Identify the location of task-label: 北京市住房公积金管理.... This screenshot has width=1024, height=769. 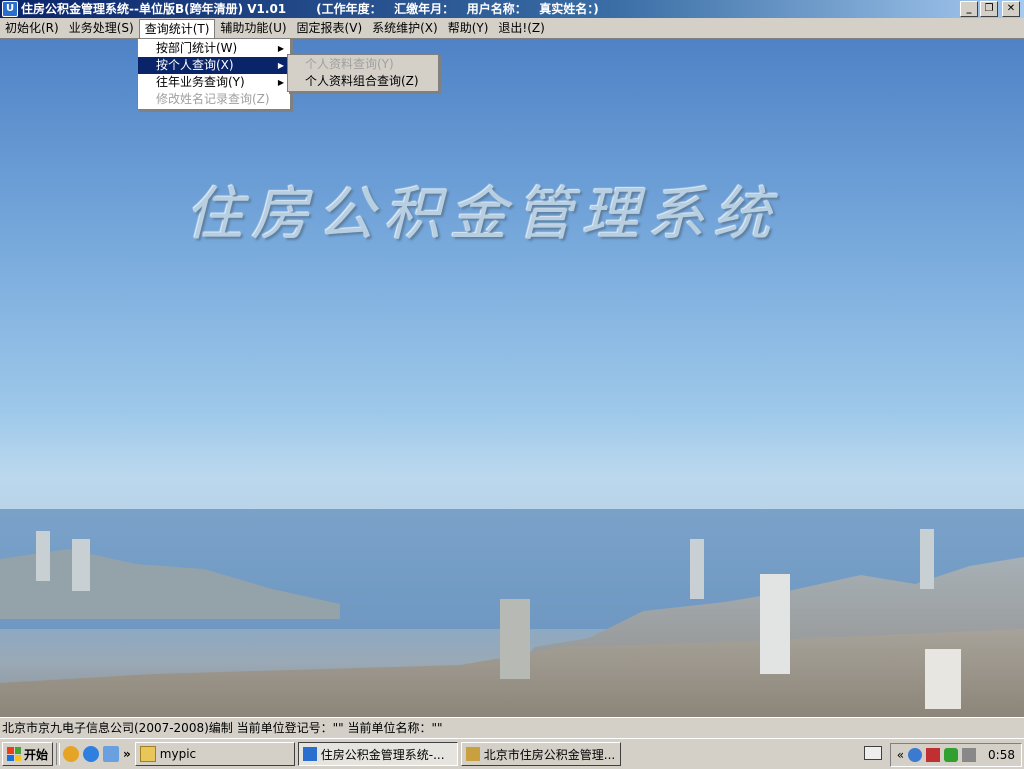
(549, 754).